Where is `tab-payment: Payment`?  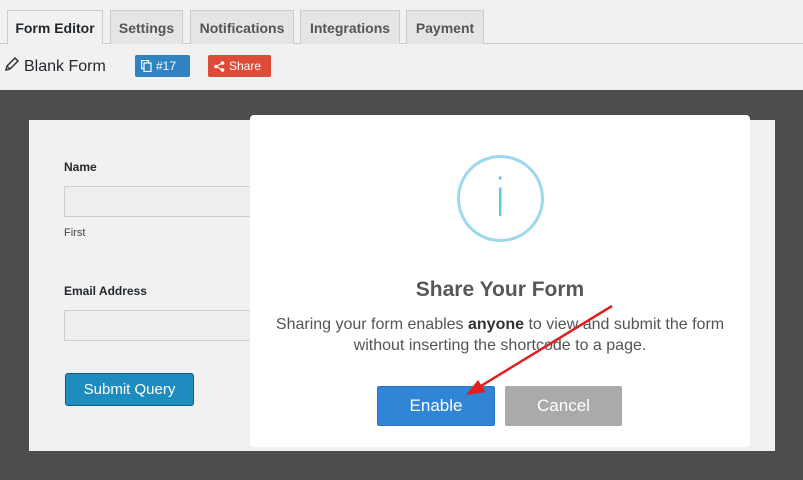
tab-payment: Payment is located at coordinates (445, 27).